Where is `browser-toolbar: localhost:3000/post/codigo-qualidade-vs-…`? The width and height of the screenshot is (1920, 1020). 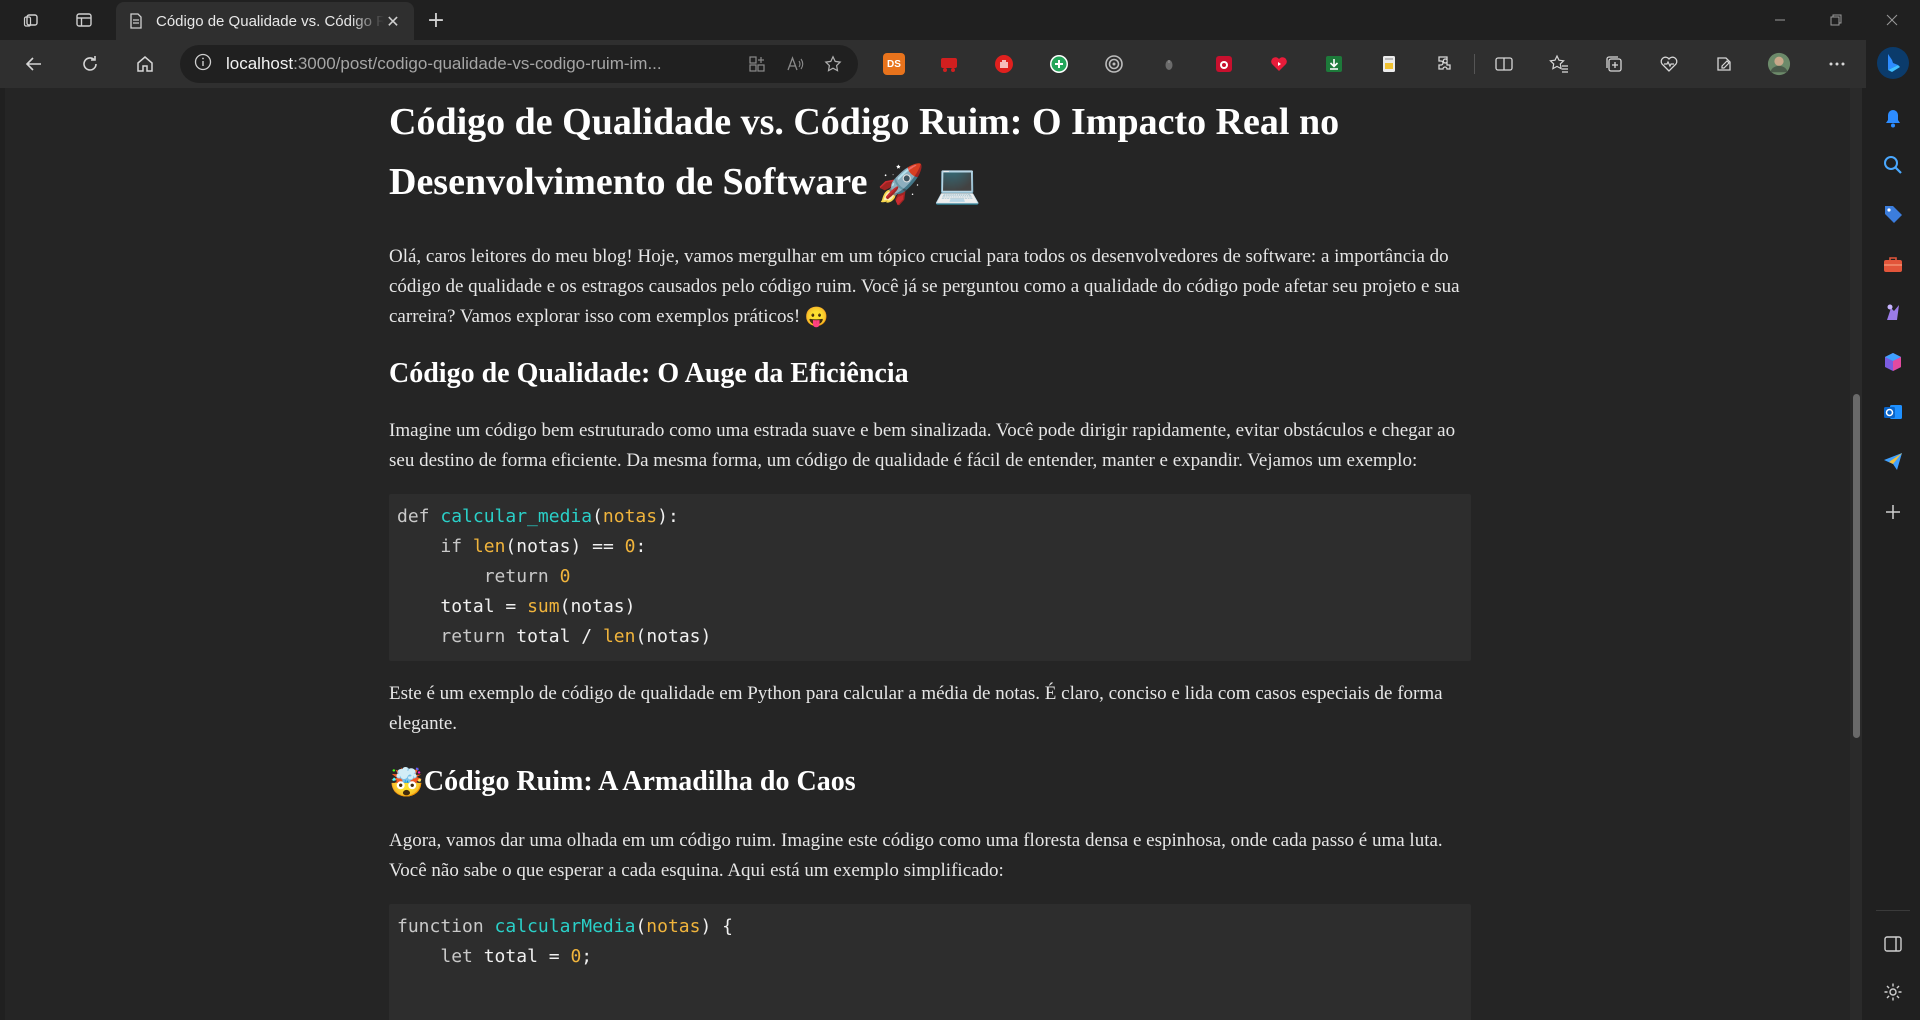
browser-toolbar: localhost:3000/post/codigo-qualidade-vs-… is located at coordinates (960, 64).